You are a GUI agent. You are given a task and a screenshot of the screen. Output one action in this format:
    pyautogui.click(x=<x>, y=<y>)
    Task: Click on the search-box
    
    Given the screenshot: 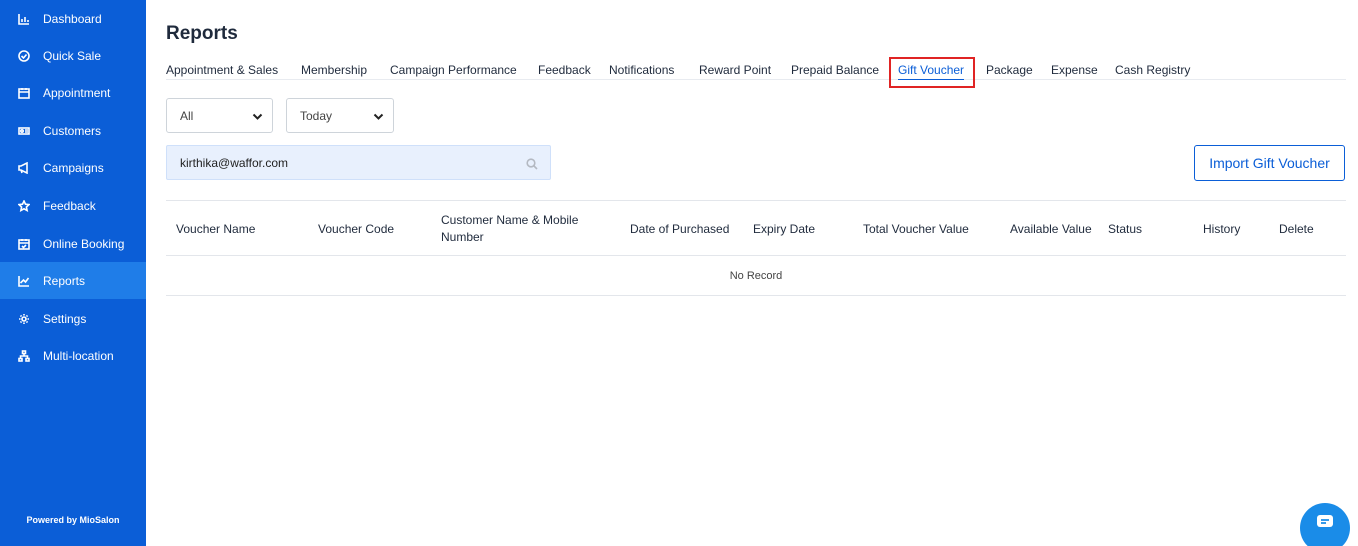 What is the action you would take?
    pyautogui.click(x=358, y=162)
    